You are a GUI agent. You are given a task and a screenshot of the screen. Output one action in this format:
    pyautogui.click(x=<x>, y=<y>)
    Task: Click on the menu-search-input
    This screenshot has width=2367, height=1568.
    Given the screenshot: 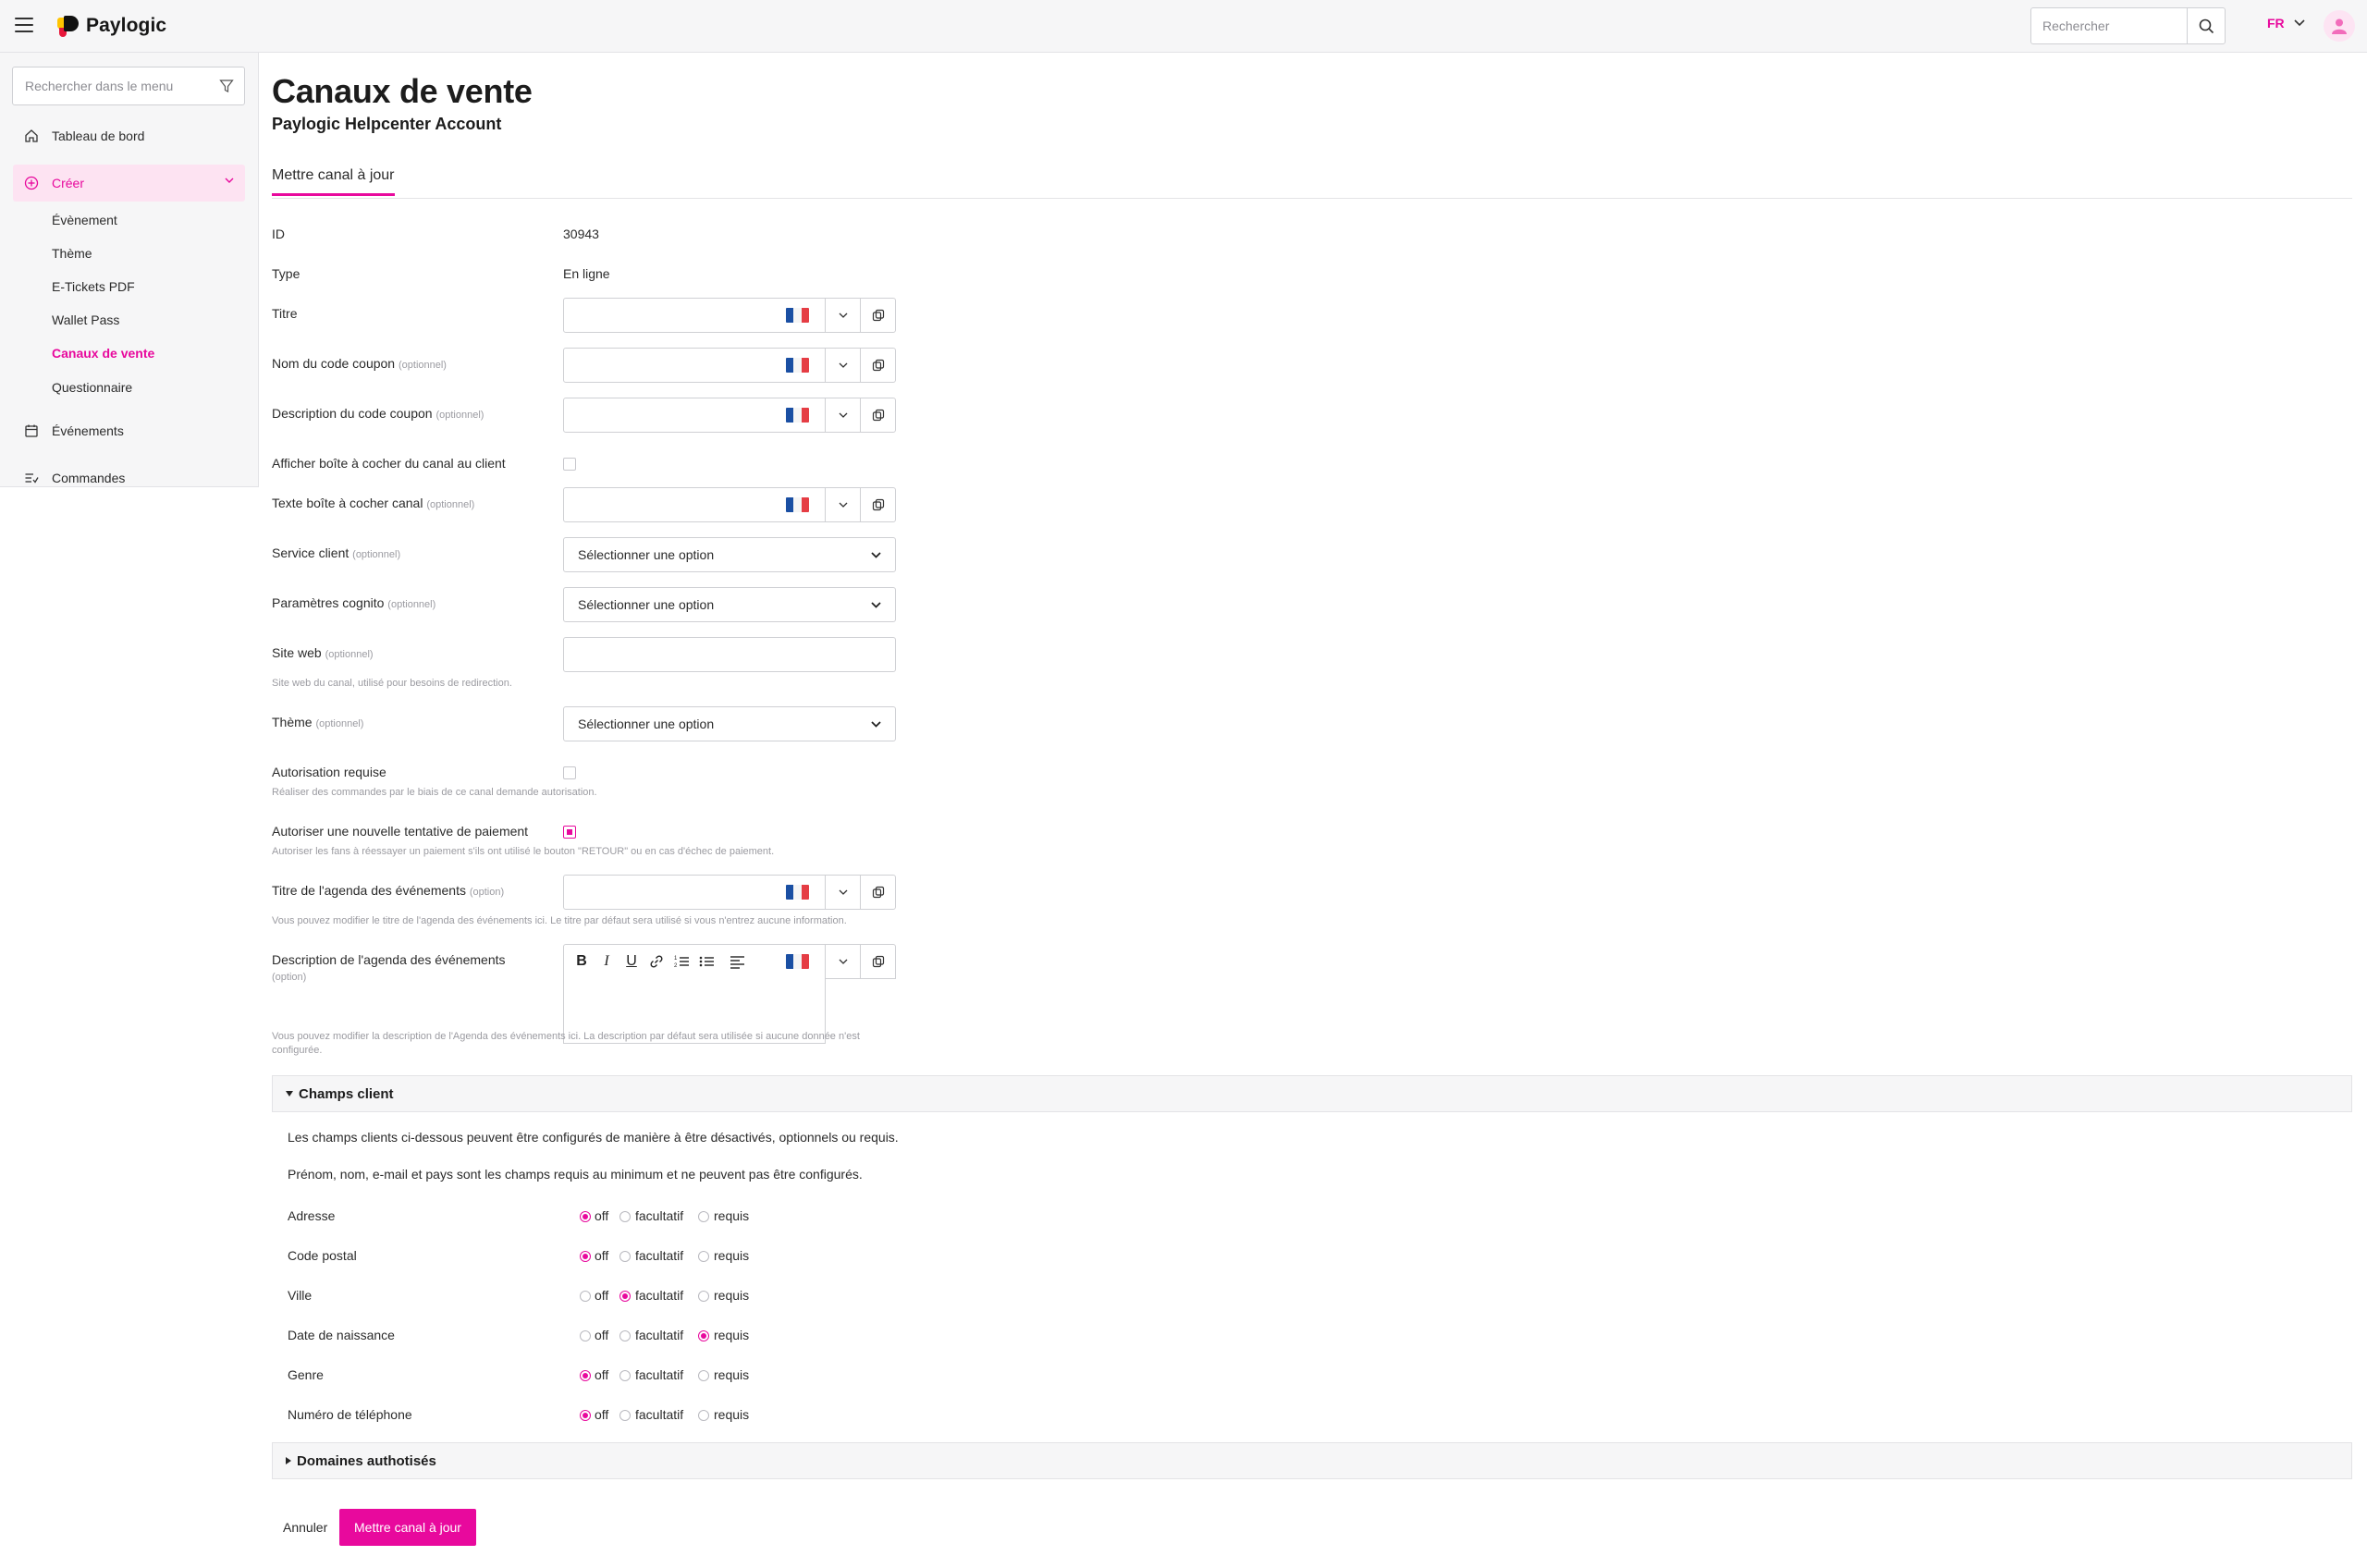 What is the action you would take?
    pyautogui.click(x=110, y=85)
    